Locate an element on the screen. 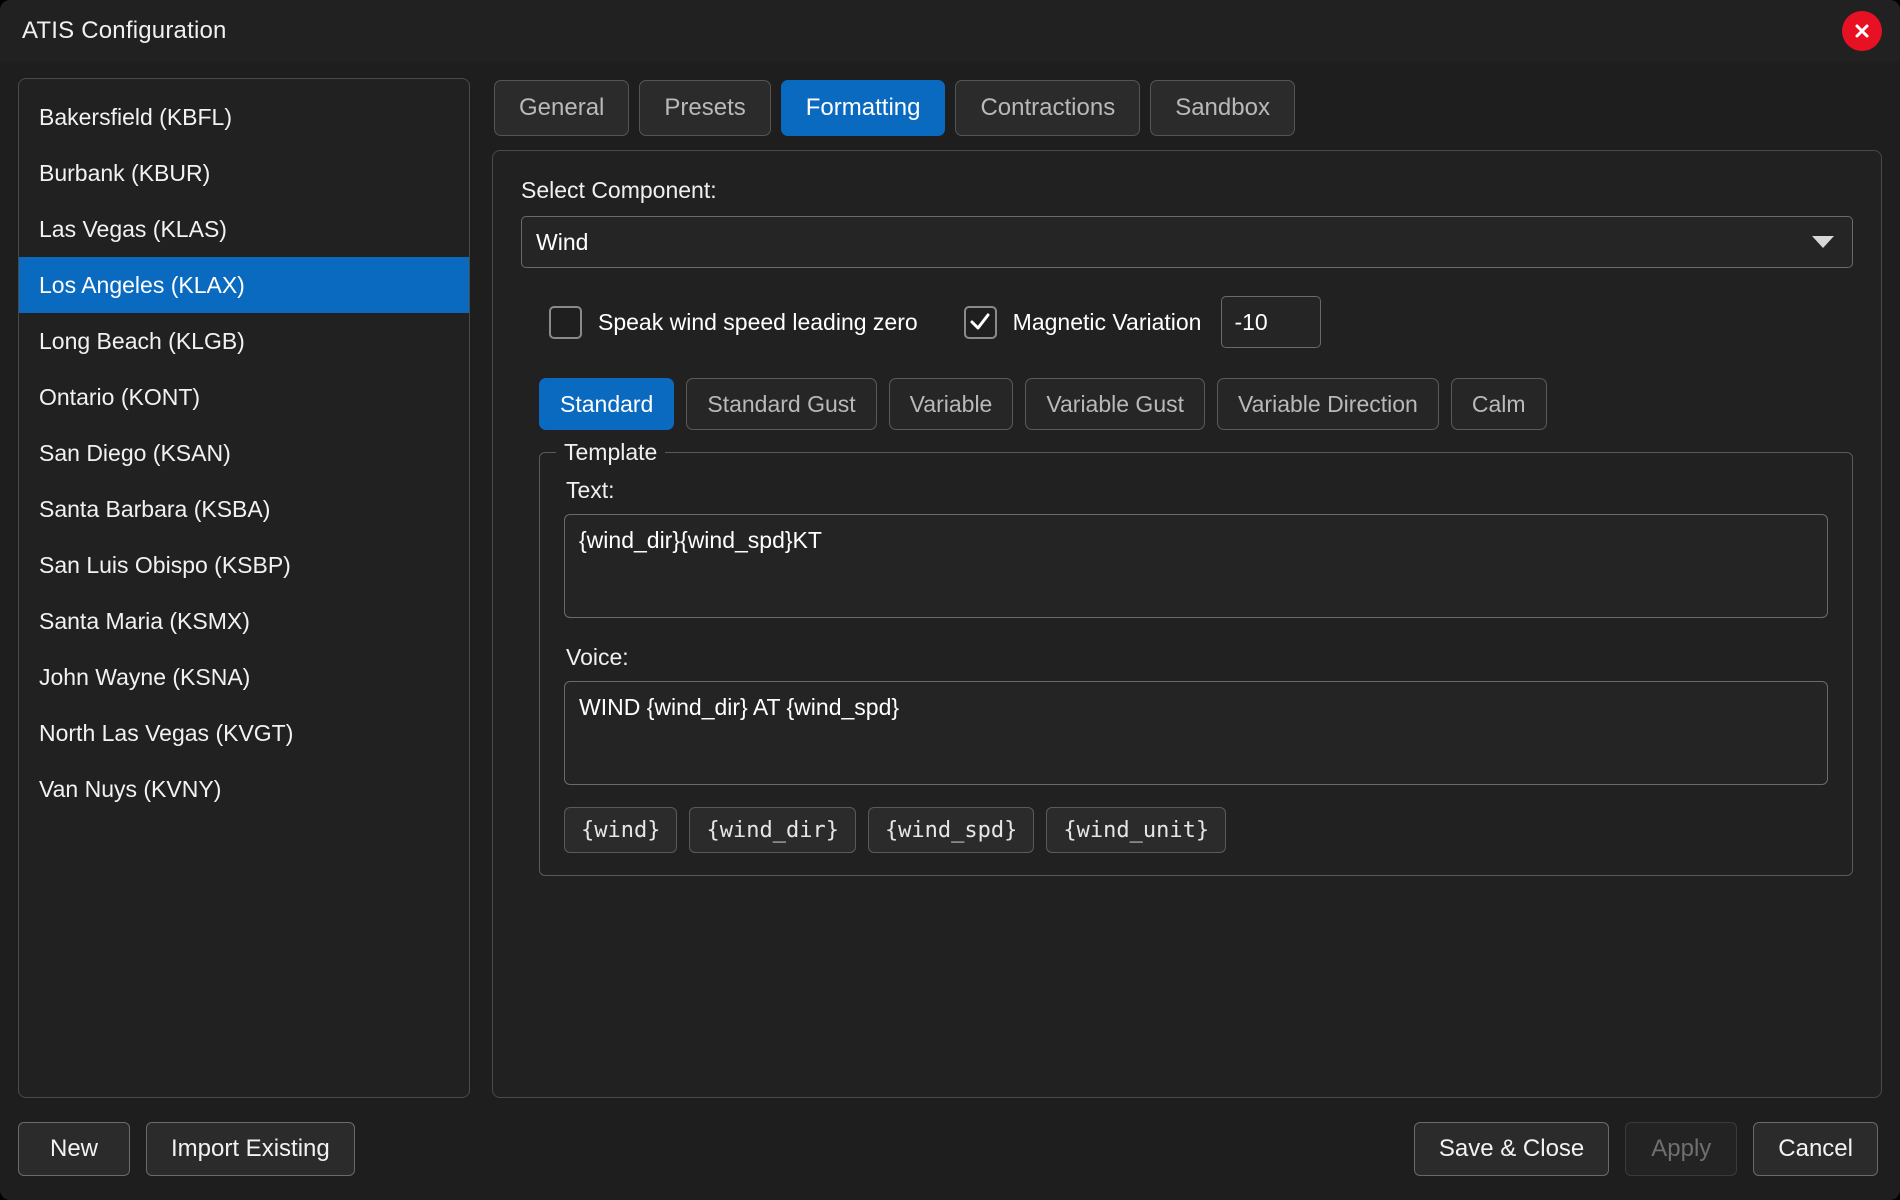  tab-label: Contractions is located at coordinates (1048, 107).